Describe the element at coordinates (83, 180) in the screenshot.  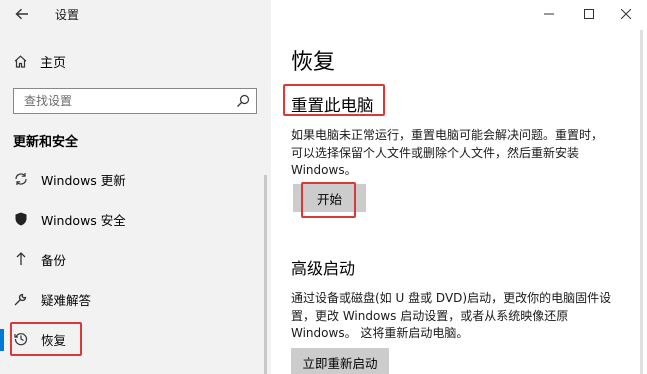
I see `sidebar-item-label: Windows 更新` at that location.